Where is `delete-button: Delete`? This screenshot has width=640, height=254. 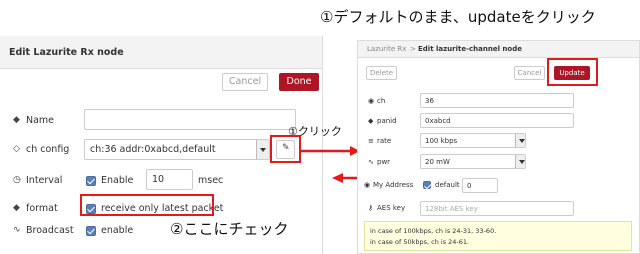 delete-button: Delete is located at coordinates (381, 73).